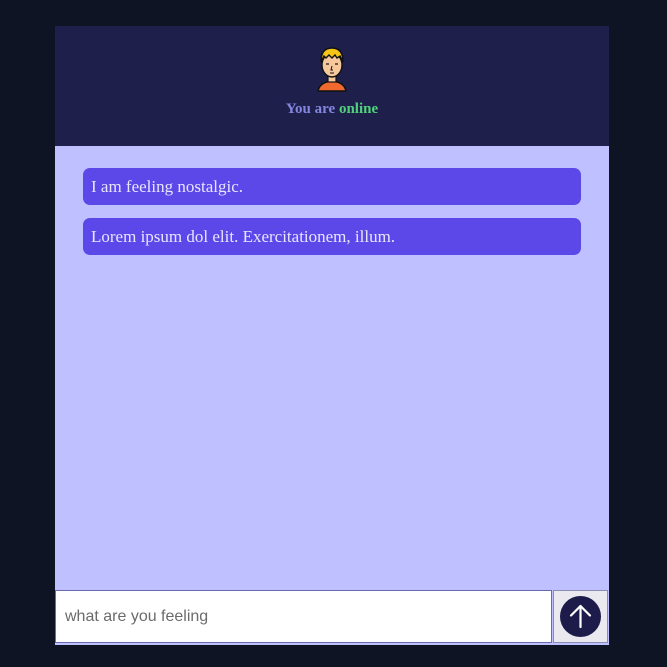 The image size is (667, 667). What do you see at coordinates (303, 616) in the screenshot?
I see `message-input` at bounding box center [303, 616].